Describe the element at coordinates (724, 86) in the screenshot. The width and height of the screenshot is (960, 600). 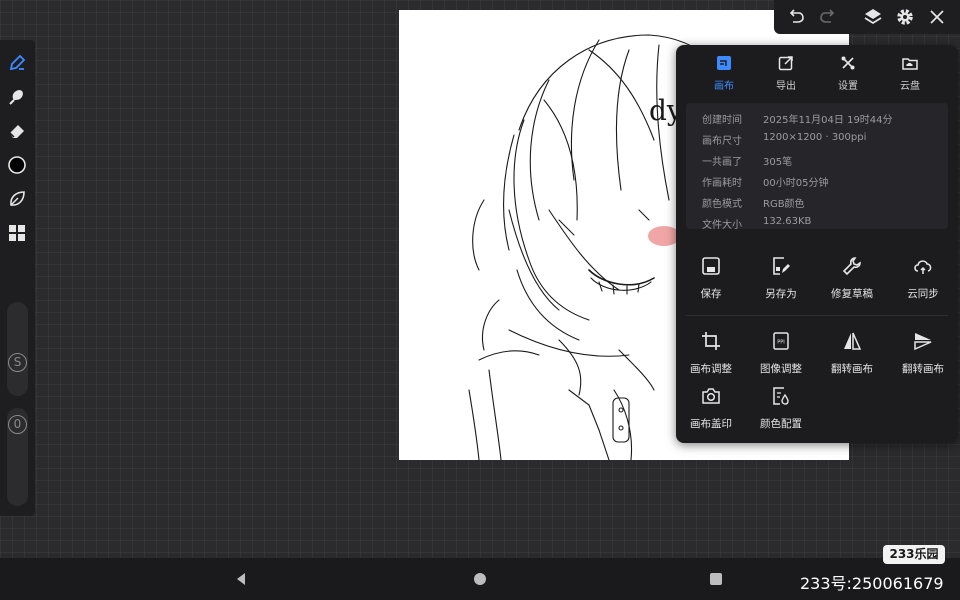
I see `tab-canvas-label: 画布` at that location.